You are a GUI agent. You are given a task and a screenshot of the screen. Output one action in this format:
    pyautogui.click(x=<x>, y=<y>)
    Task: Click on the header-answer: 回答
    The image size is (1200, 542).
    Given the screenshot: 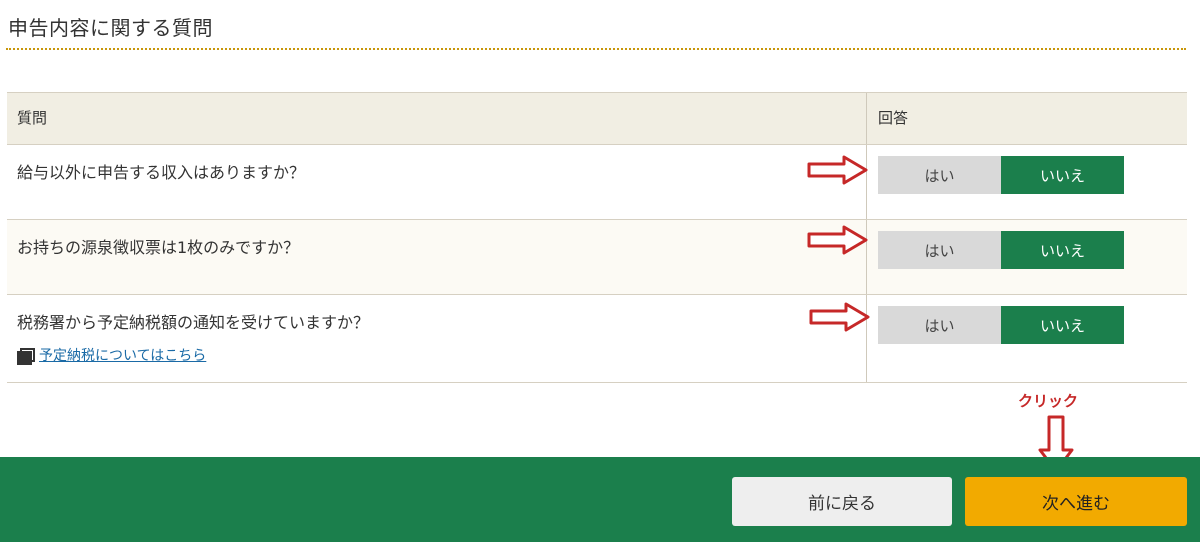 What is the action you would take?
    pyautogui.click(x=893, y=118)
    